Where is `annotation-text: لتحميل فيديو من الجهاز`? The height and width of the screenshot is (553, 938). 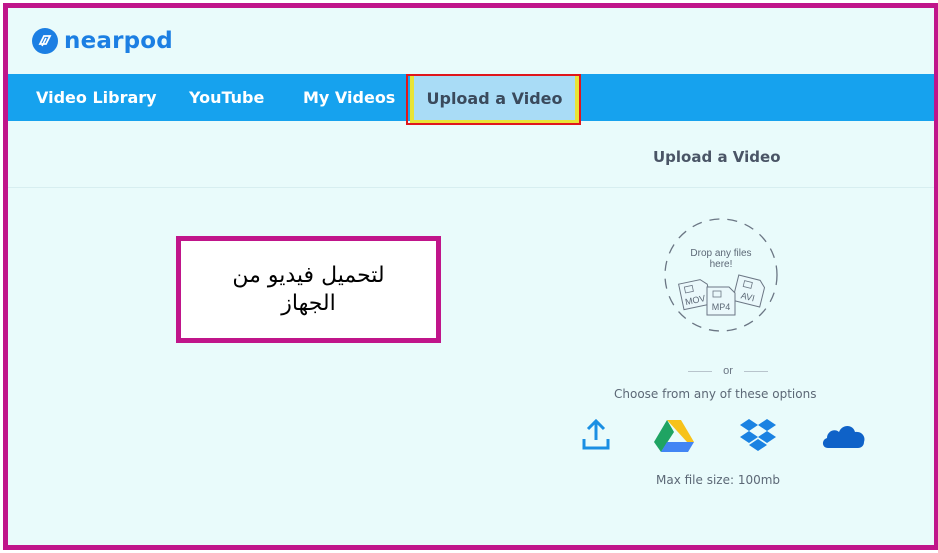 annotation-text: لتحميل فيديو من الجهاز is located at coordinates (308, 289).